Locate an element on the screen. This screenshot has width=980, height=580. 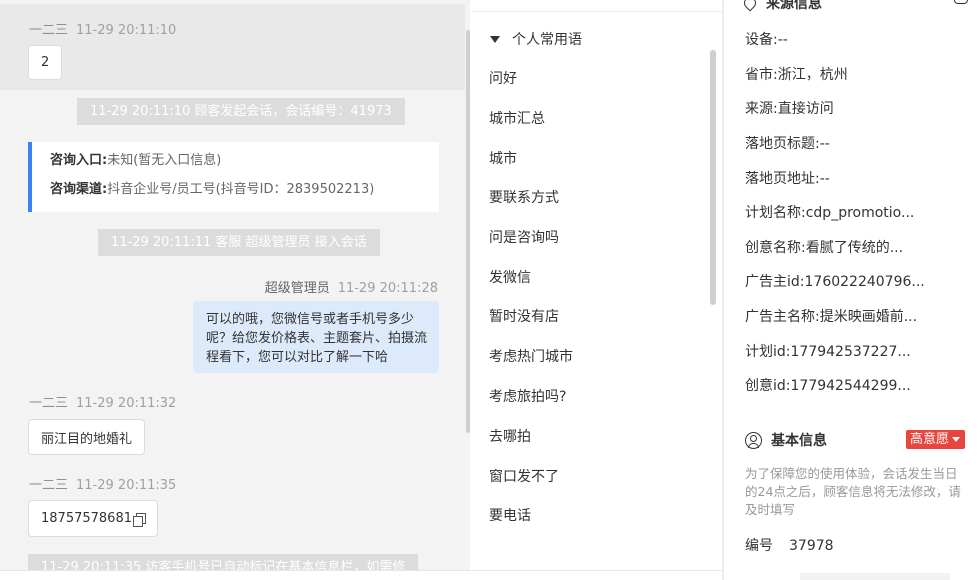
system-banner-start: 11-29 20:11:10 顾客发起会话，会话编号：41973 is located at coordinates (241, 111).